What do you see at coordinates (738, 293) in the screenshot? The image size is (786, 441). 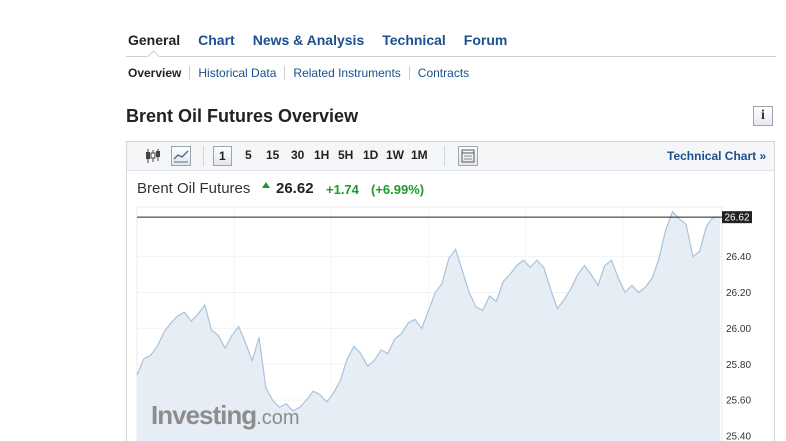 I see `y-tick-label: 26.20` at bounding box center [738, 293].